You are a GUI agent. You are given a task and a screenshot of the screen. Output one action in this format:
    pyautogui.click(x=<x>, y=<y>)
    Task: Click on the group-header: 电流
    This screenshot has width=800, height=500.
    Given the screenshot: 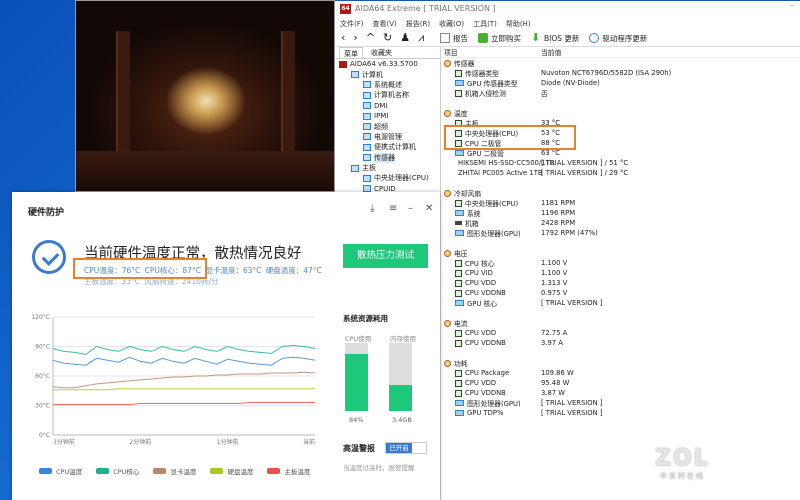 What is the action you would take?
    pyautogui.click(x=620, y=323)
    